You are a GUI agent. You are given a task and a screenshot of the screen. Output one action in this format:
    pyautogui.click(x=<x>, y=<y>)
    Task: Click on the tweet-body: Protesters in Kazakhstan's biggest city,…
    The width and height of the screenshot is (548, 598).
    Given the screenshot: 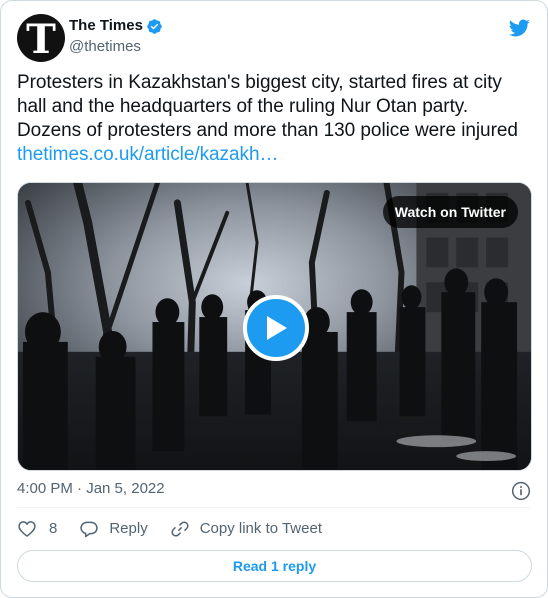 What is the action you would take?
    pyautogui.click(x=267, y=106)
    